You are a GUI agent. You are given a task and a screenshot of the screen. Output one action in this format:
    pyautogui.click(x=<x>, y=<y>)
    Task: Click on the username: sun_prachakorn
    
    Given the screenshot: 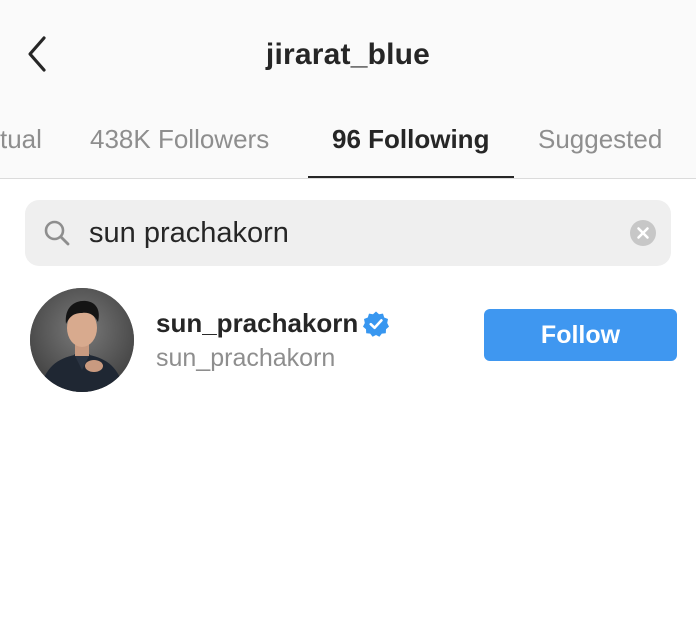 What is the action you would take?
    pyautogui.click(x=257, y=323)
    